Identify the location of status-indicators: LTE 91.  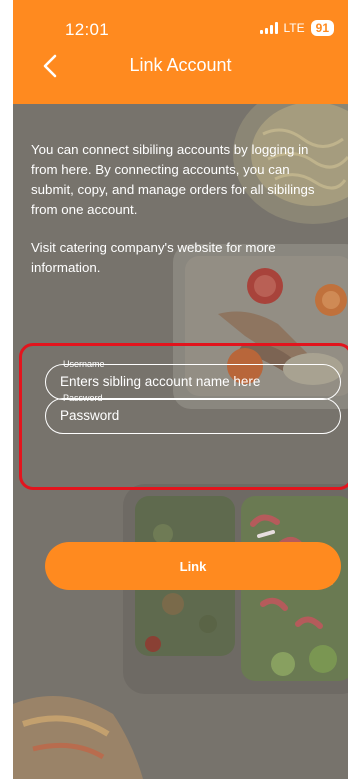
(296, 28).